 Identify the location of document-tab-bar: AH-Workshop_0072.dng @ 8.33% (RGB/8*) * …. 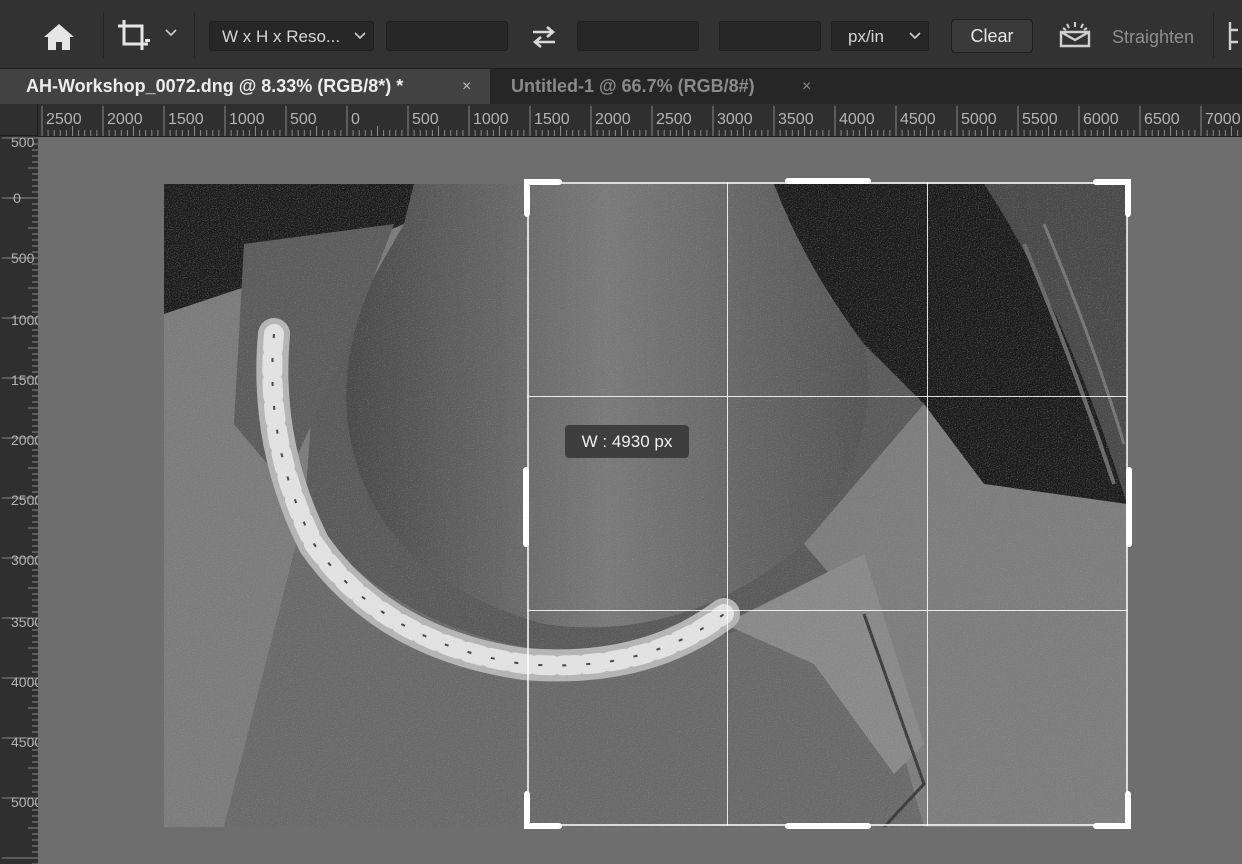
(621, 86).